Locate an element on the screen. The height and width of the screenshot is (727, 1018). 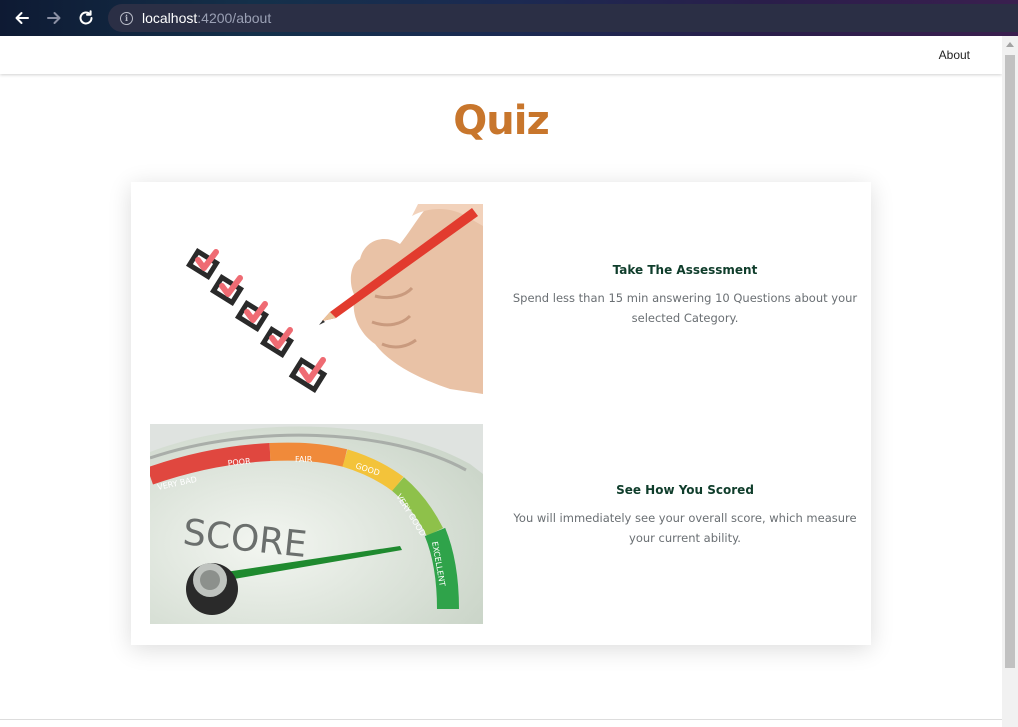
arrow-right-icon is located at coordinates (54, 18).